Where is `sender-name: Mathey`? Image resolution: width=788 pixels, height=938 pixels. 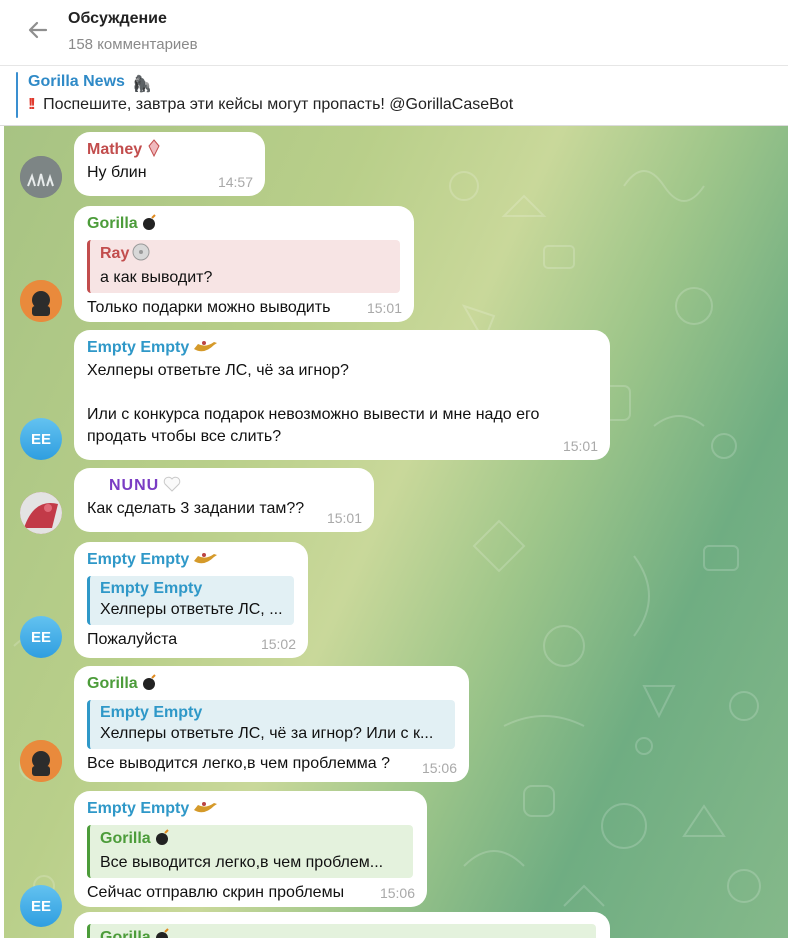
sender-name: Mathey is located at coordinates (114, 150).